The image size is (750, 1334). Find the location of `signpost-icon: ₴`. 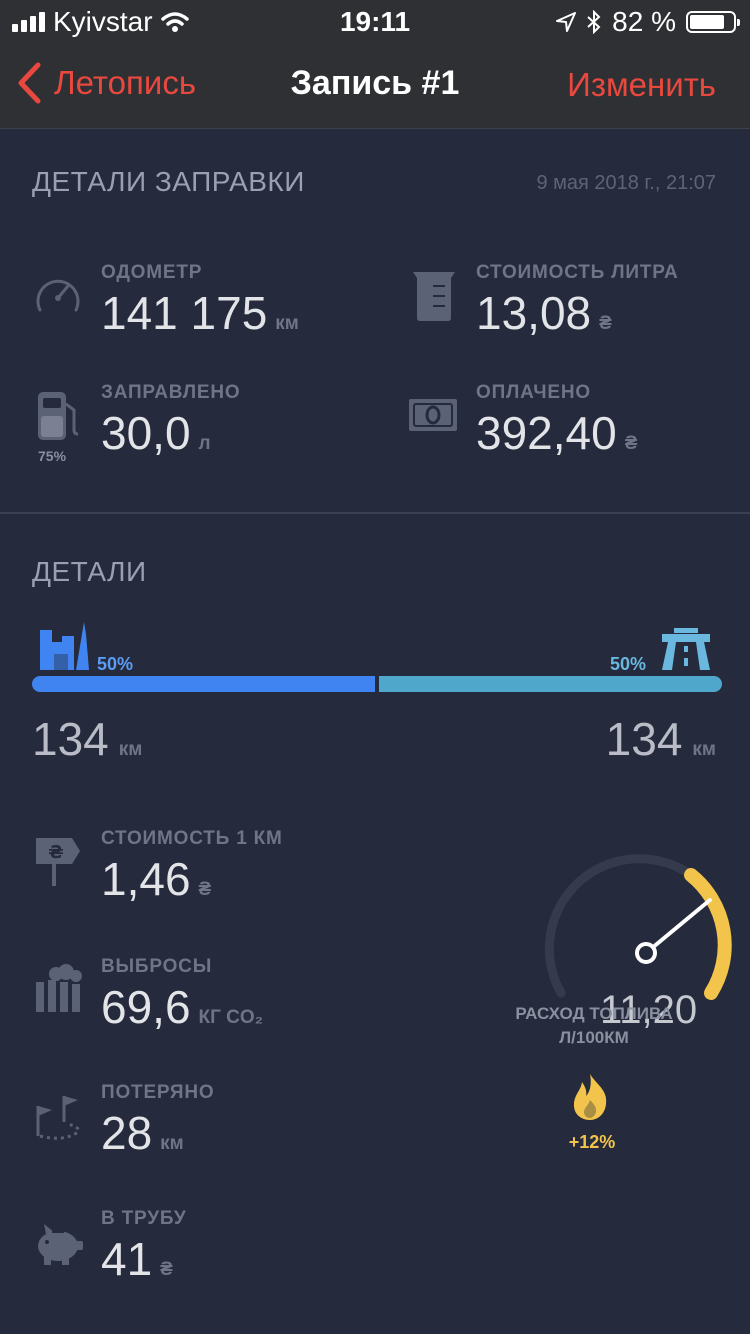

signpost-icon: ₴ is located at coordinates (58, 862).